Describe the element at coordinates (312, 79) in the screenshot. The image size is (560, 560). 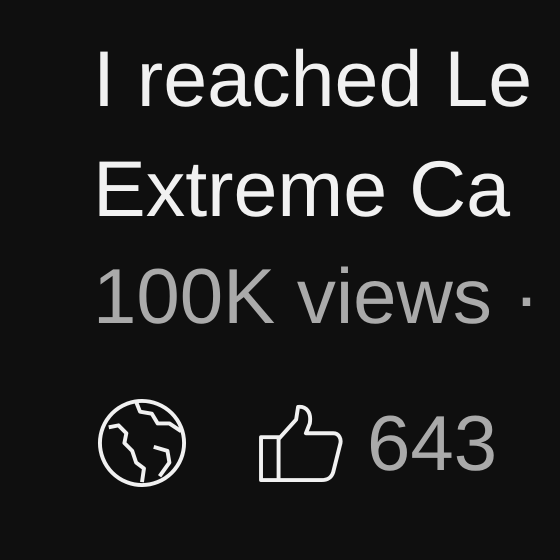
I see `video-title: I reached Le` at that location.